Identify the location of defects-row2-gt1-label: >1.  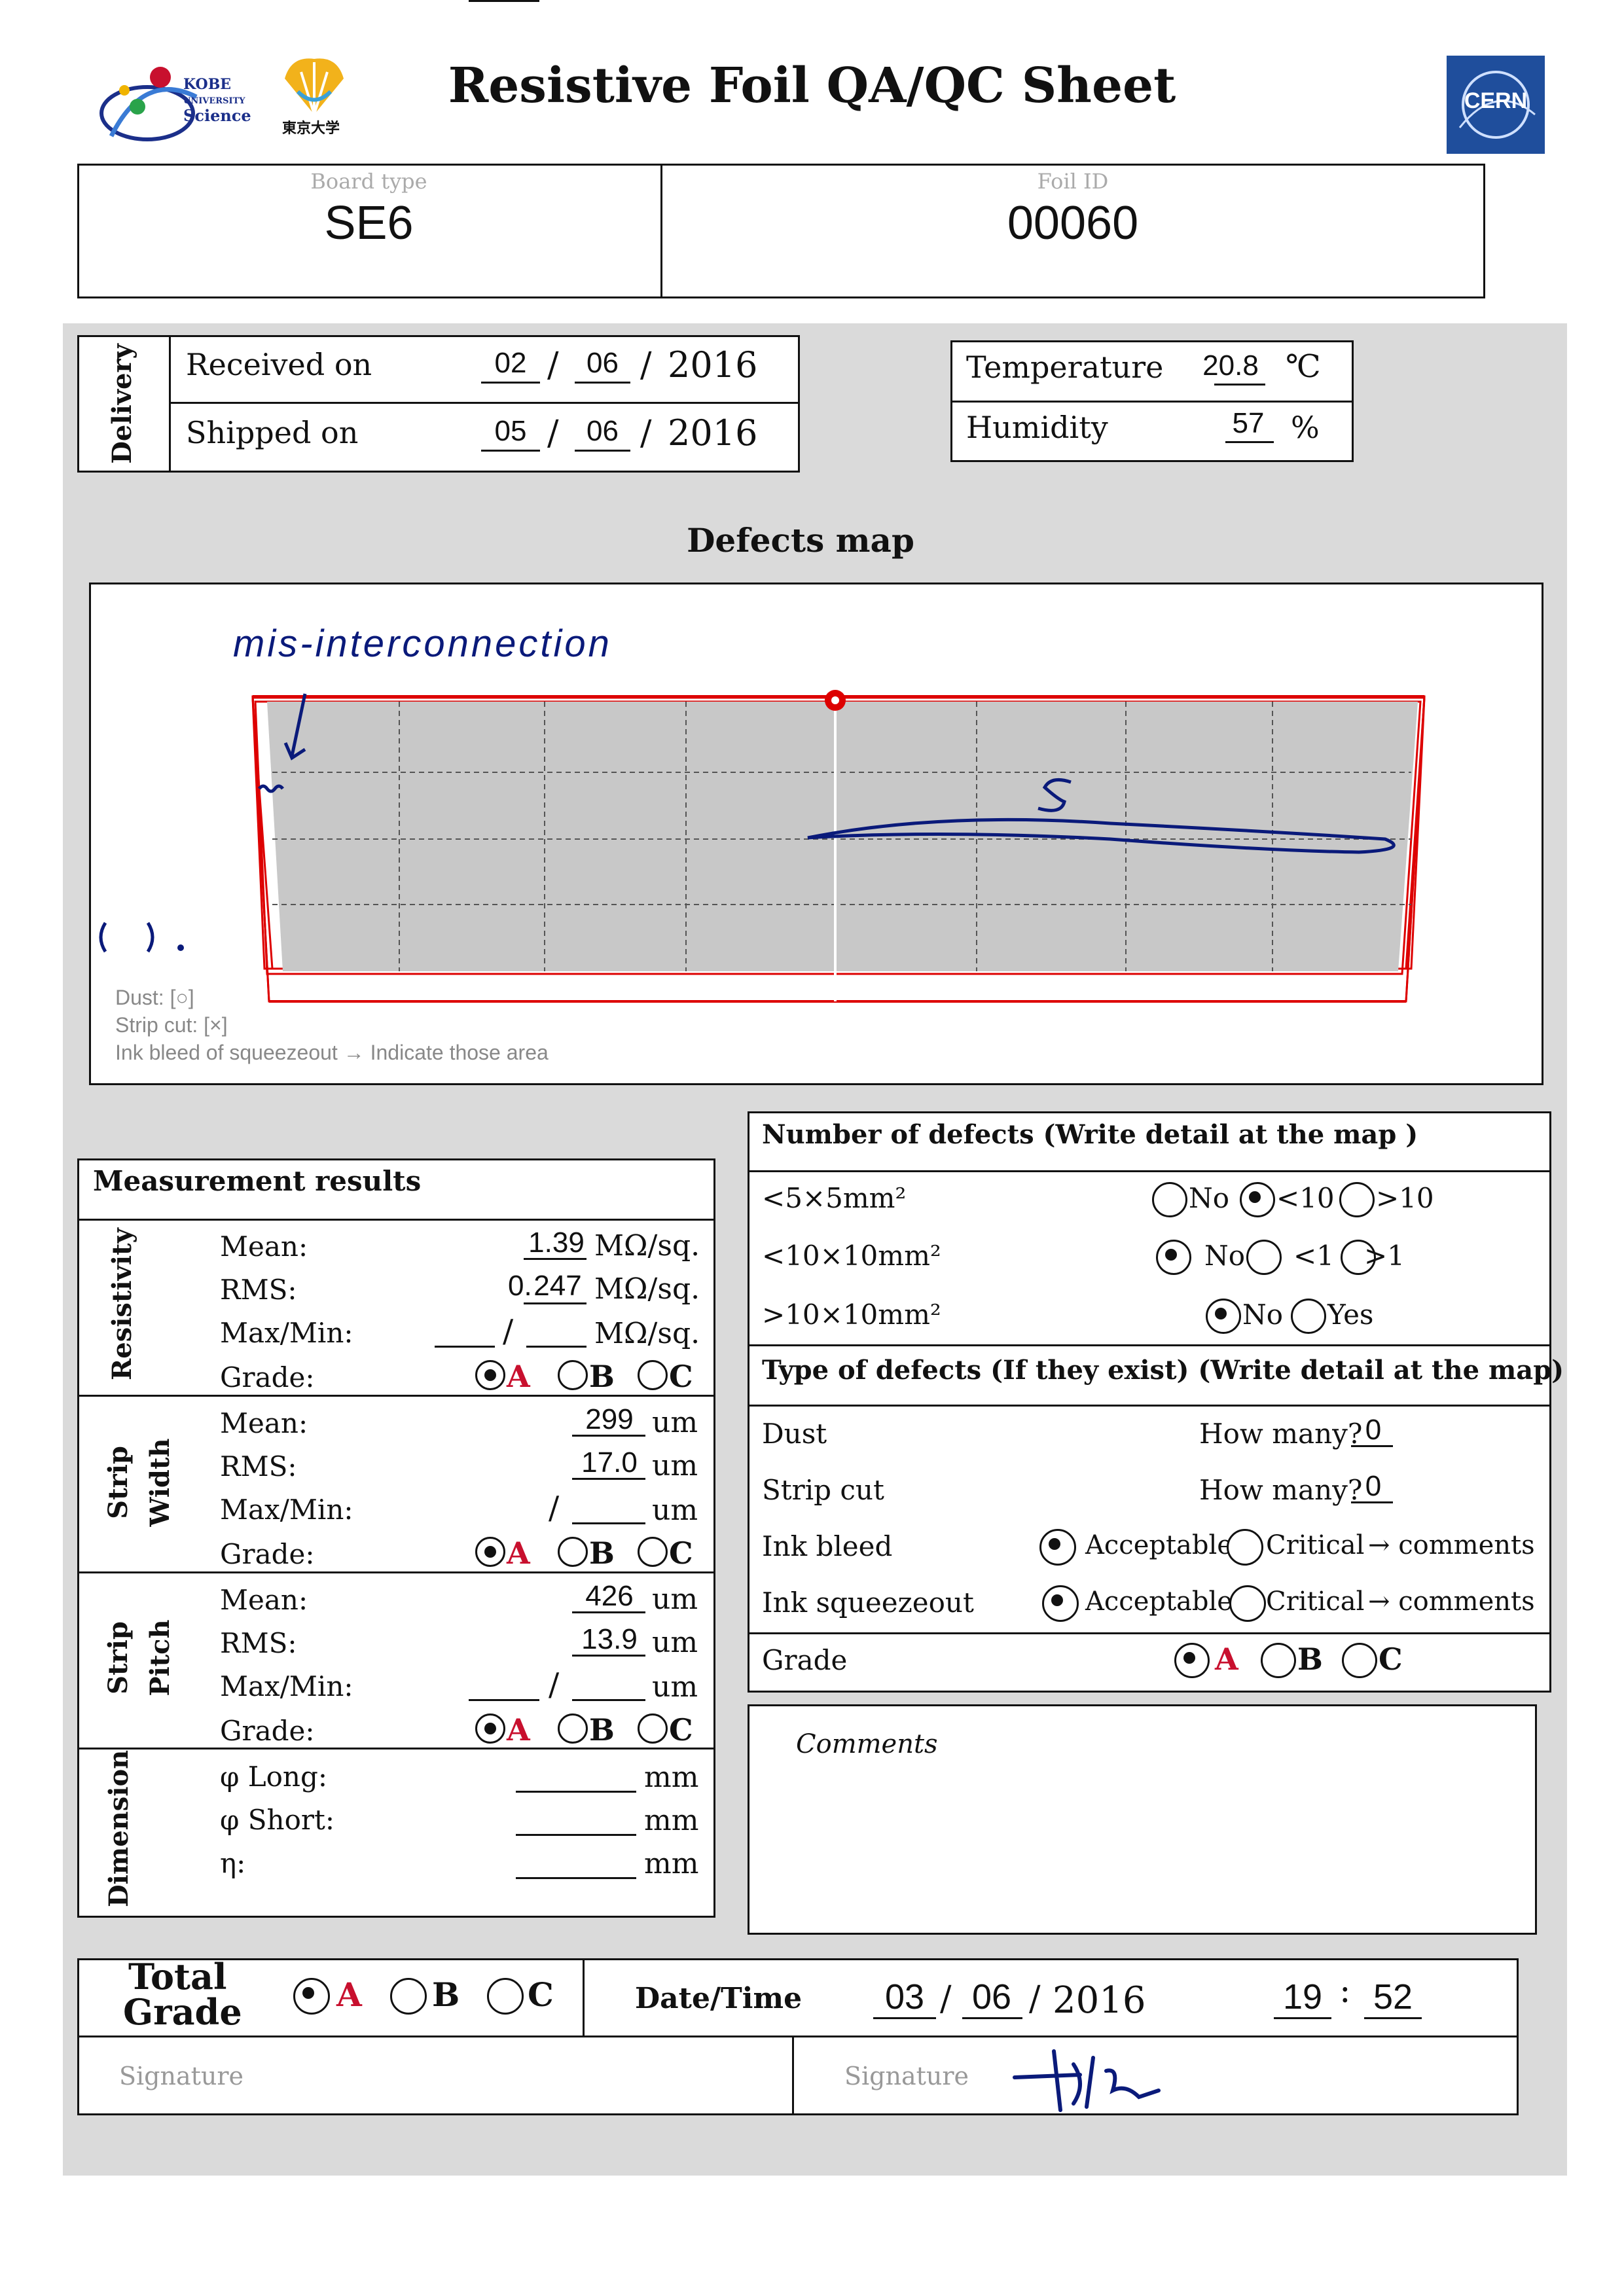
(1384, 1256).